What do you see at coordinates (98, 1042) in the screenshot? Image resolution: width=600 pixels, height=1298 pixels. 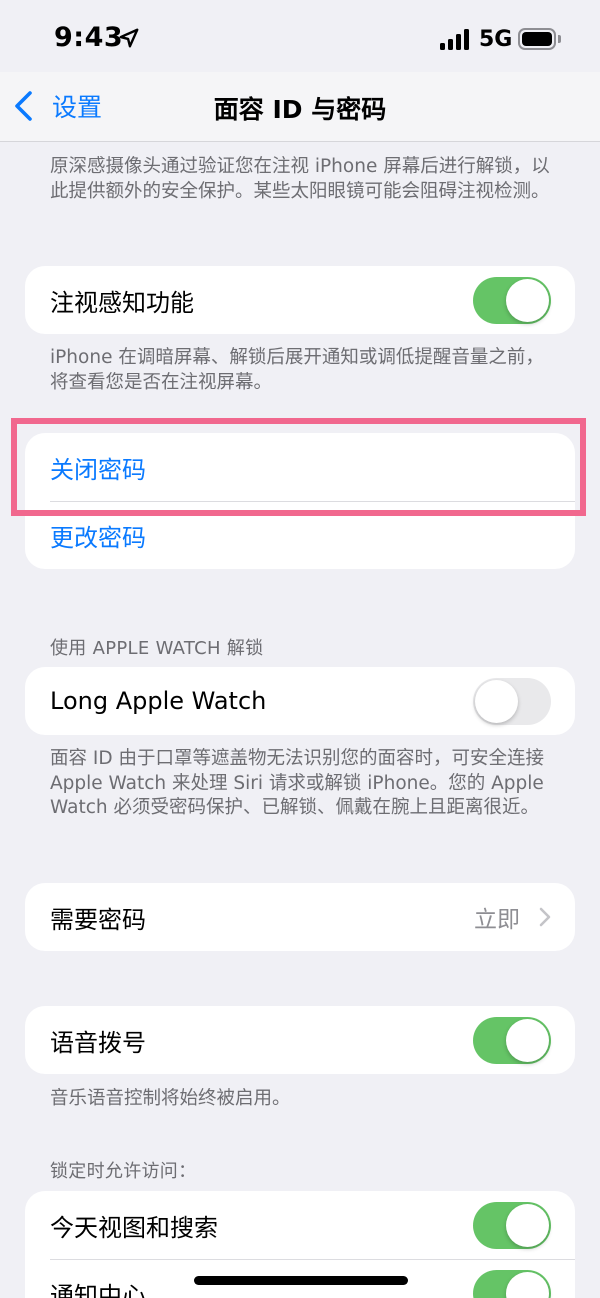 I see `voice-dial-label: 语音拨号` at bounding box center [98, 1042].